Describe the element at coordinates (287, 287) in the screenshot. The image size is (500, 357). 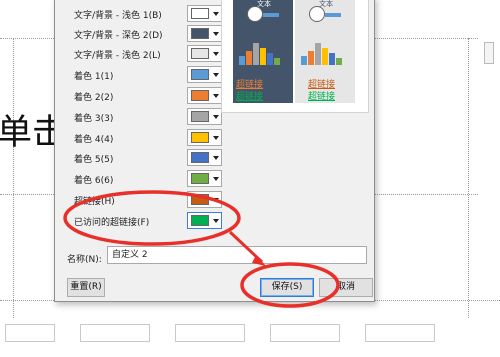
I see `save-button: 保存(S)` at that location.